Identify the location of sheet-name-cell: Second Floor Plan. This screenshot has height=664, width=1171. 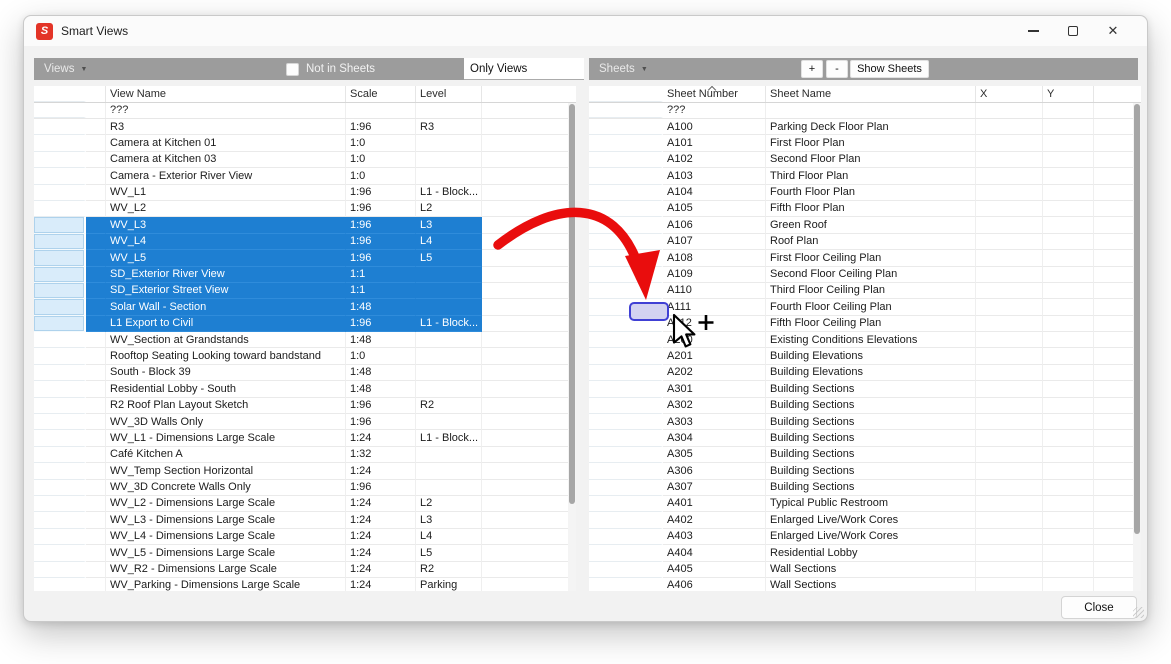
(871, 160).